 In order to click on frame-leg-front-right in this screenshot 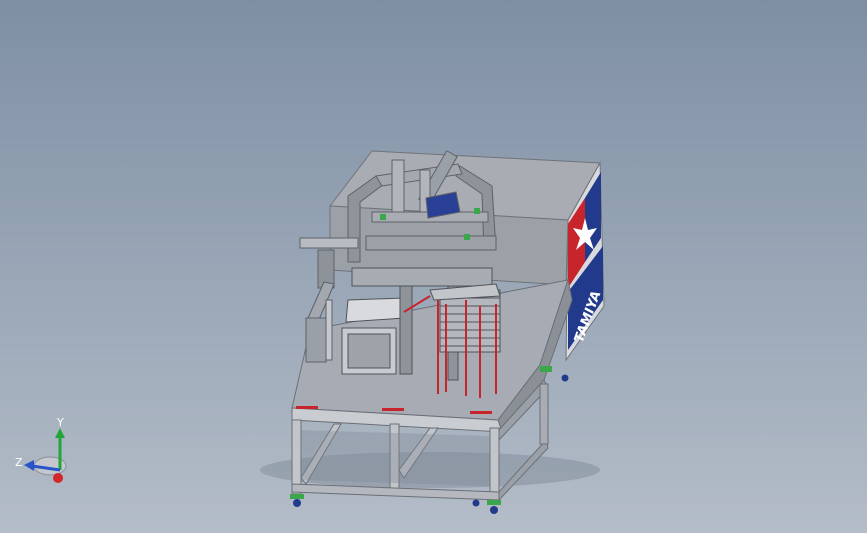, I will do `click(494, 464)`.